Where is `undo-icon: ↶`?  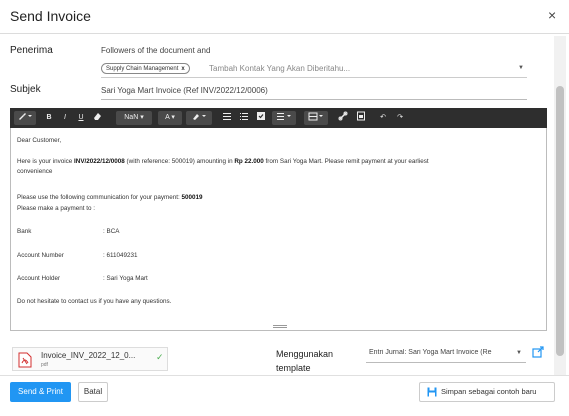
undo-icon: ↶ is located at coordinates (383, 118).